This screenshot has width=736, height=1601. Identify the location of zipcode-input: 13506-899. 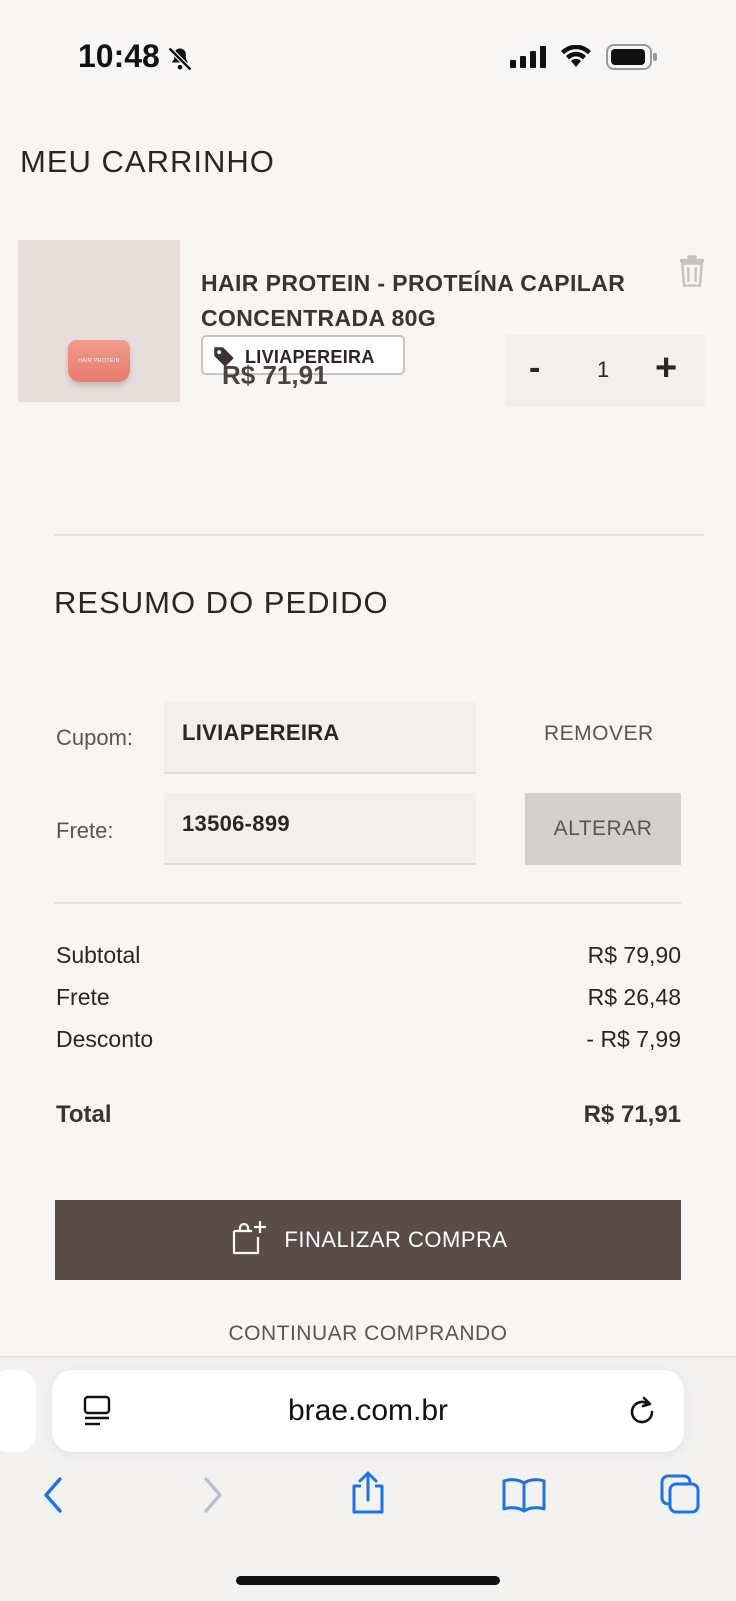
(320, 829).